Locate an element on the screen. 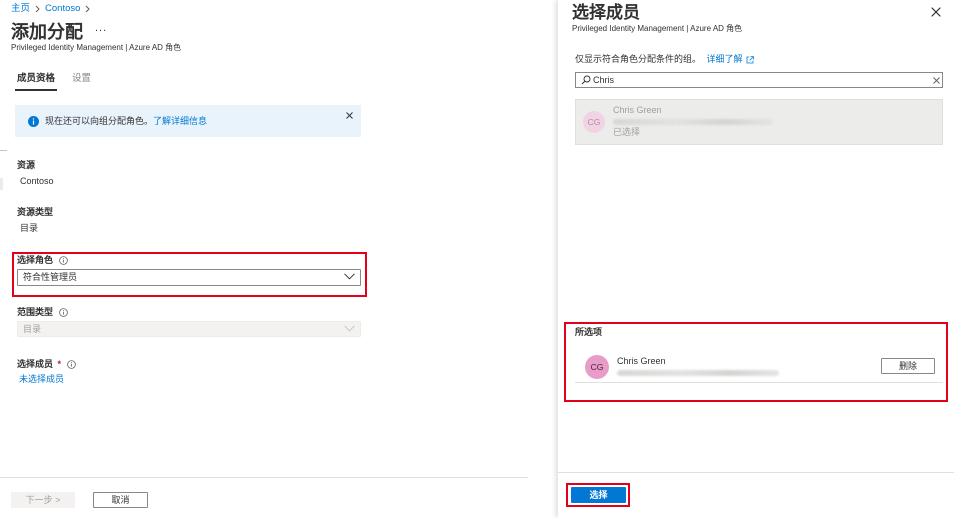 Image resolution: width=954 pixels, height=518 pixels. info-banner-text: 现在还可以向组分配角色。 is located at coordinates (99, 121).